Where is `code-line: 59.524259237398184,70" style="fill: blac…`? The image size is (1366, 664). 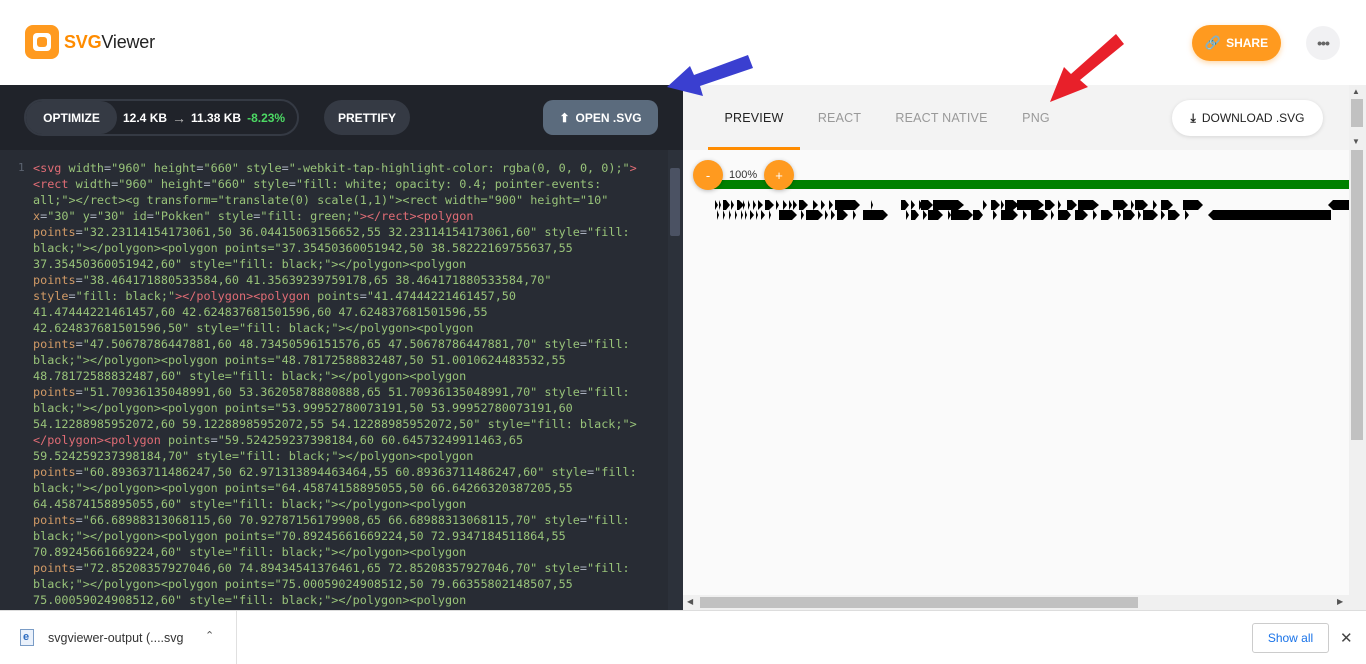
code-line: 59.524259237398184,70" style="fill: blac… is located at coordinates (253, 456).